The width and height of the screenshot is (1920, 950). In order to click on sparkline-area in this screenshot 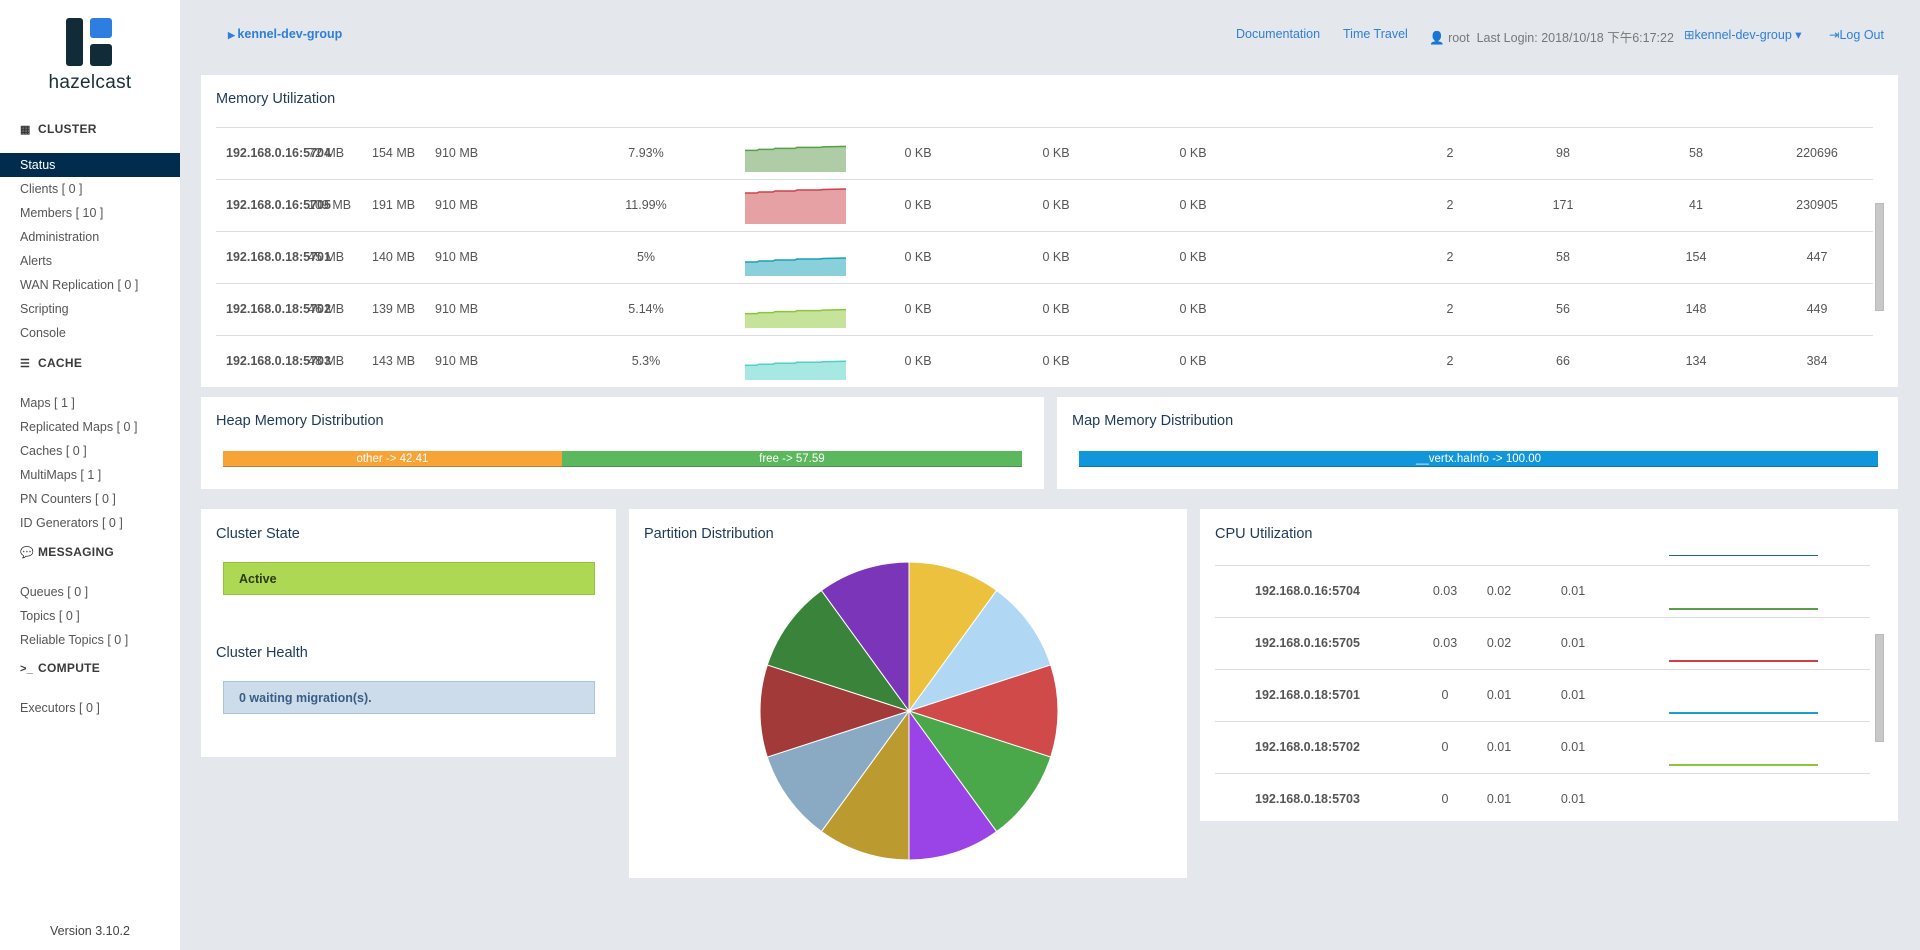, I will do `click(795, 159)`.